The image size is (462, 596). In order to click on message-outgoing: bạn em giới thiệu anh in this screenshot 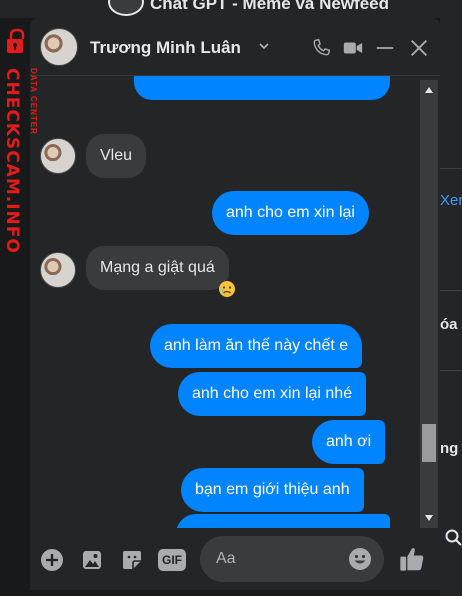, I will do `click(272, 490)`.